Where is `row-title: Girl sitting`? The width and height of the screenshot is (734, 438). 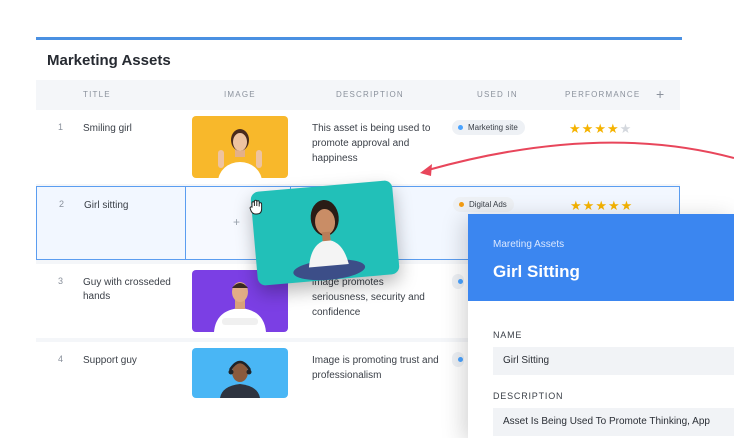 row-title: Girl sitting is located at coordinates (134, 206).